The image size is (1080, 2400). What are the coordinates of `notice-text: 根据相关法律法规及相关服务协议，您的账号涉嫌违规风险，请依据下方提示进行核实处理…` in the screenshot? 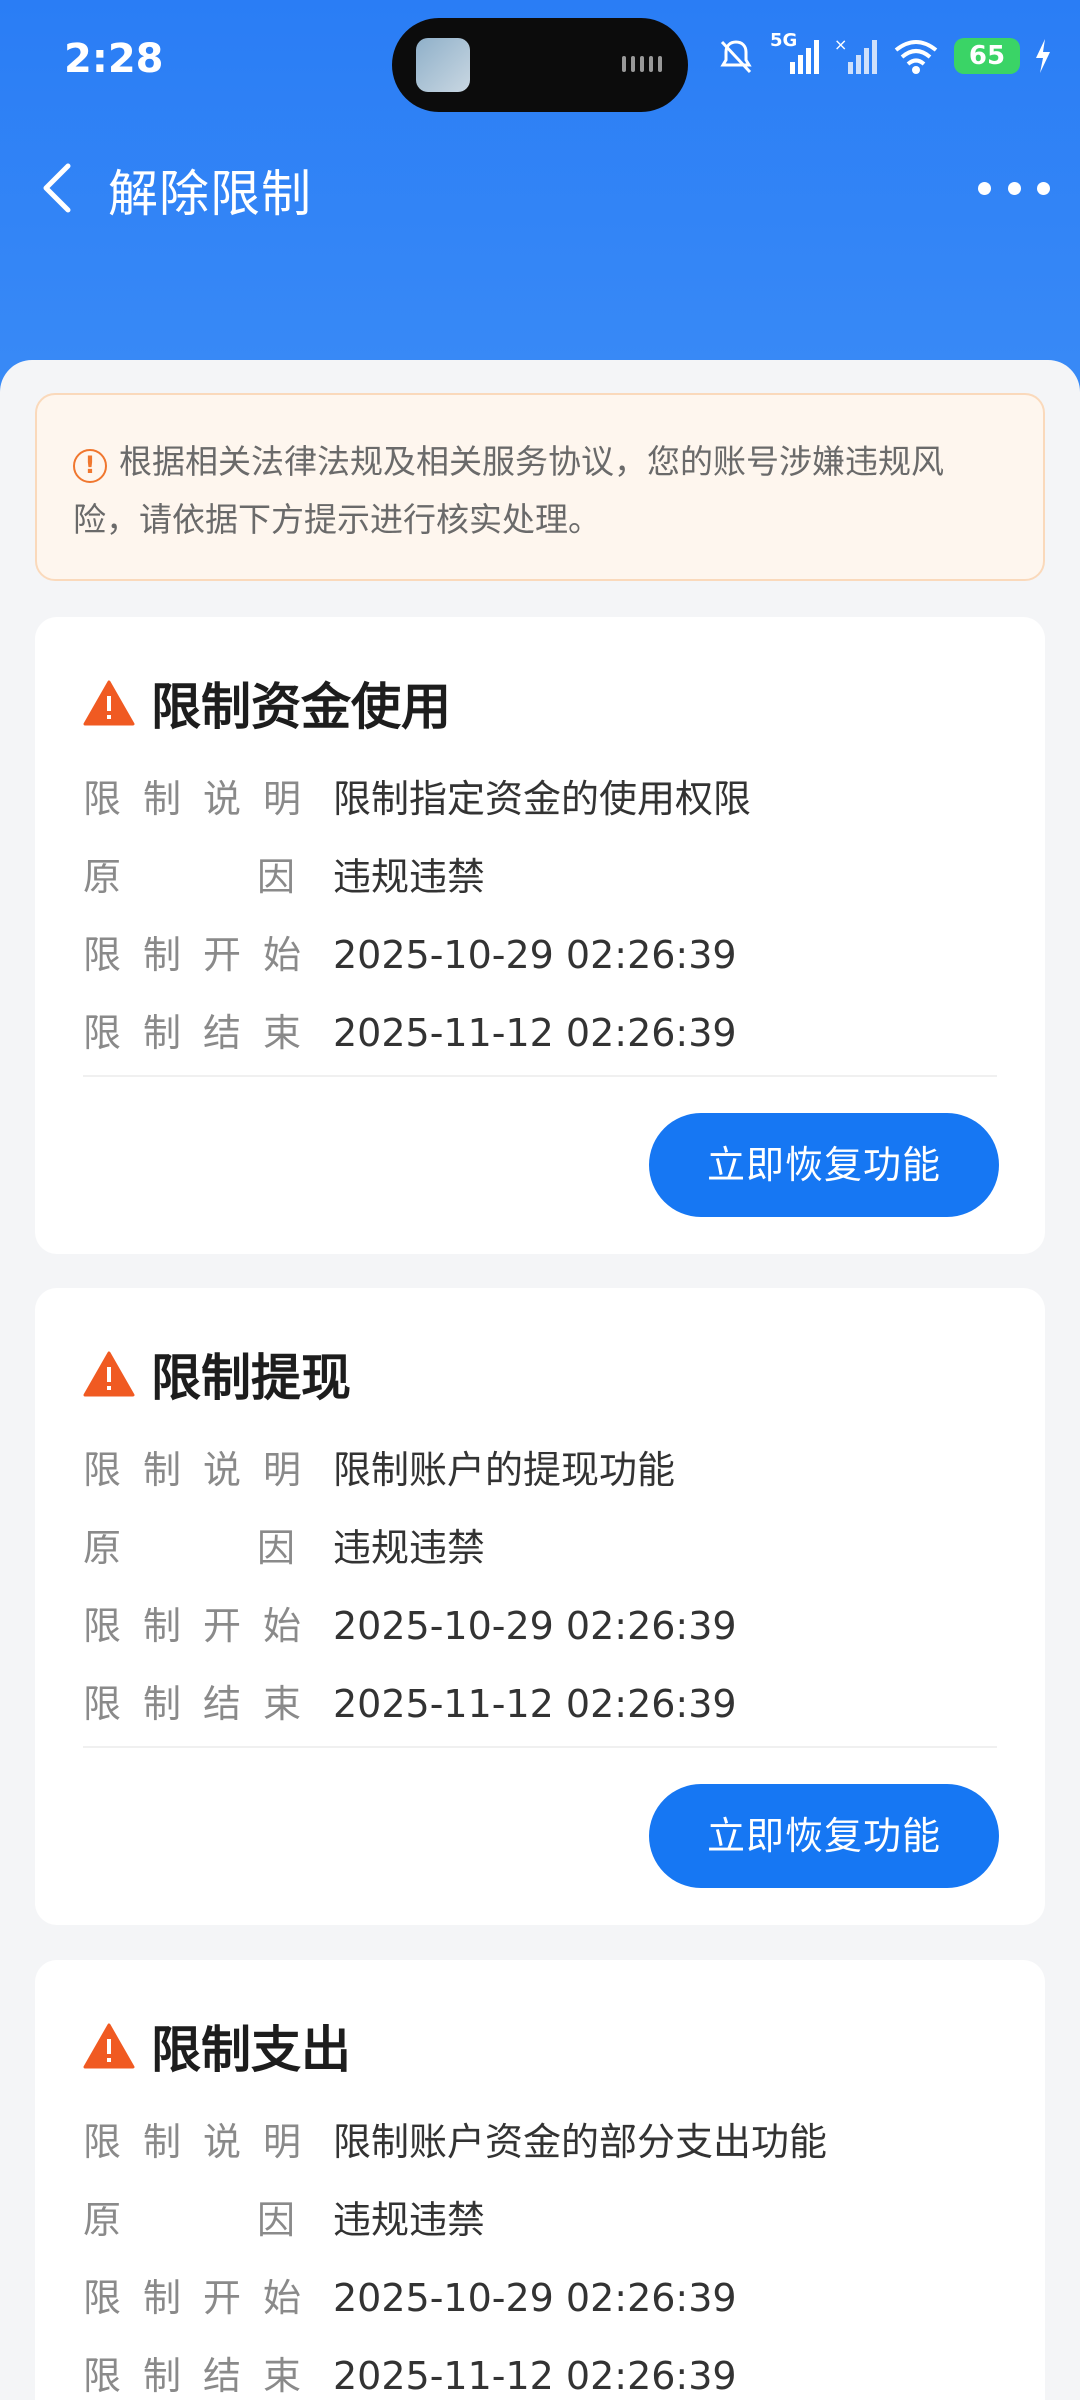 It's located at (508, 490).